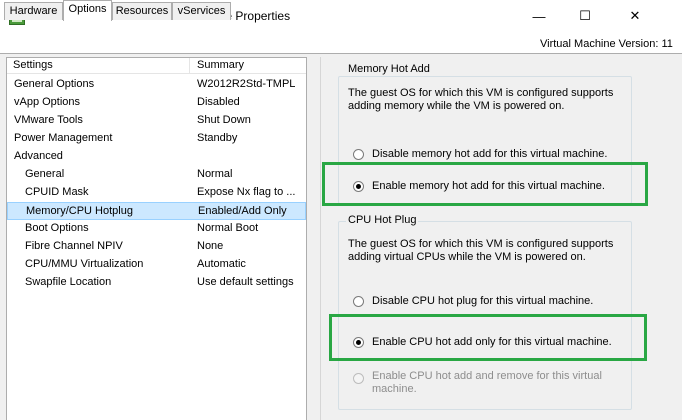 Image resolution: width=682 pixels, height=420 pixels. Describe the element at coordinates (63, 138) in the screenshot. I see `setting-name: Power Management` at that location.